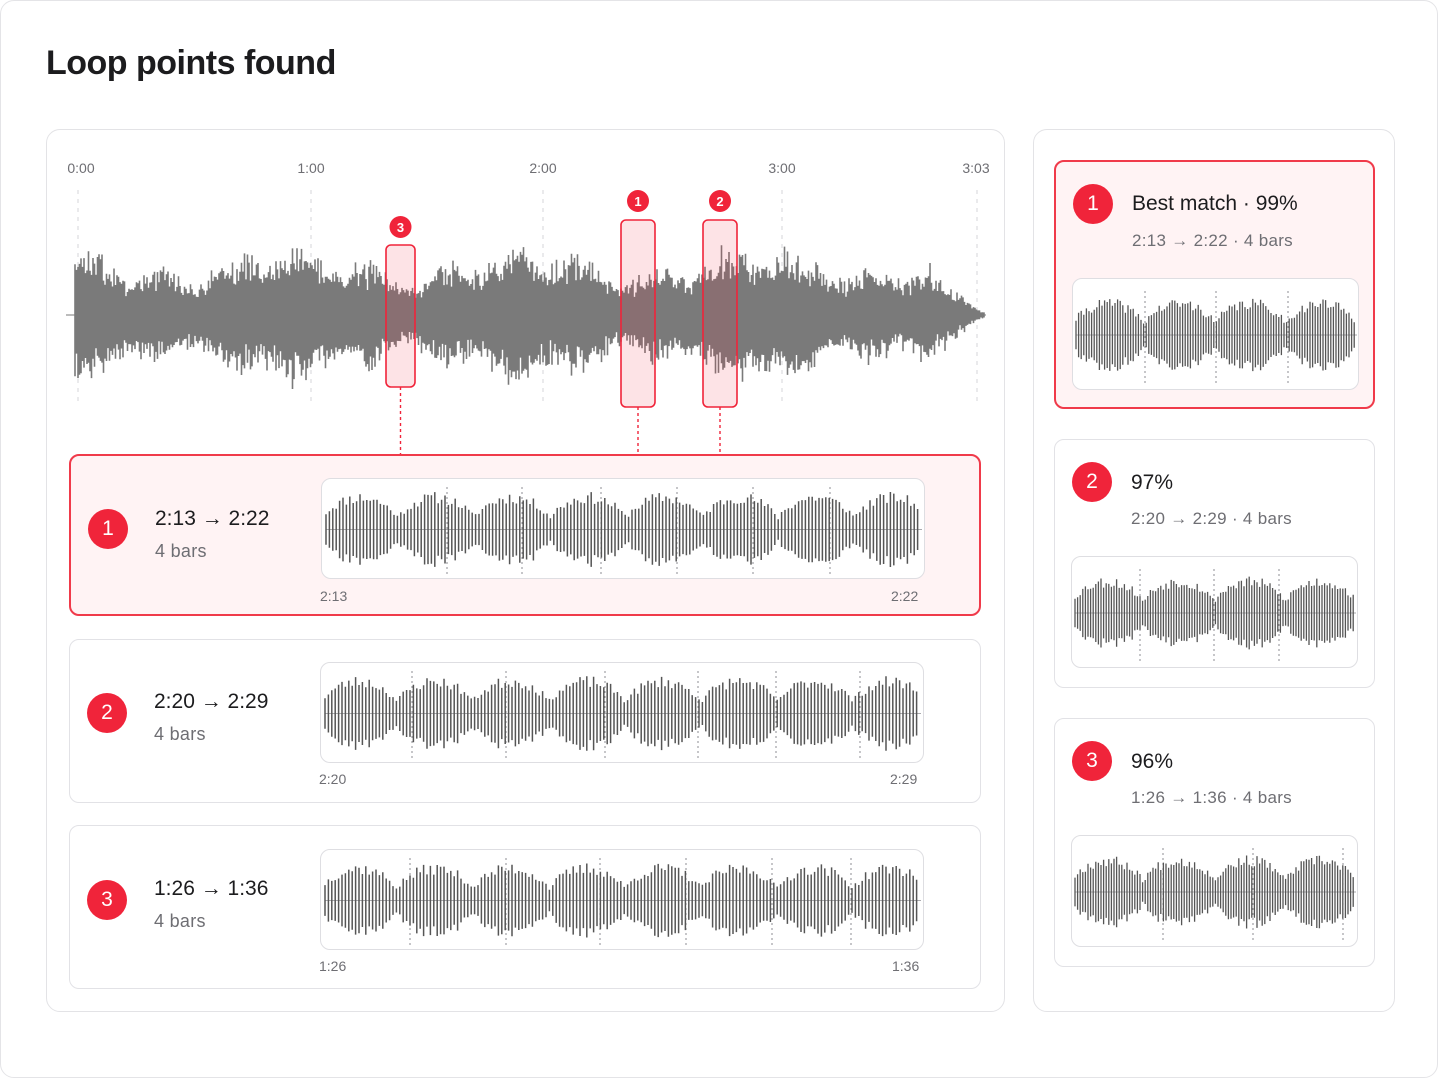 Image resolution: width=1440 pixels, height=1080 pixels. I want to click on loop-number-badge: 1, so click(108, 529).